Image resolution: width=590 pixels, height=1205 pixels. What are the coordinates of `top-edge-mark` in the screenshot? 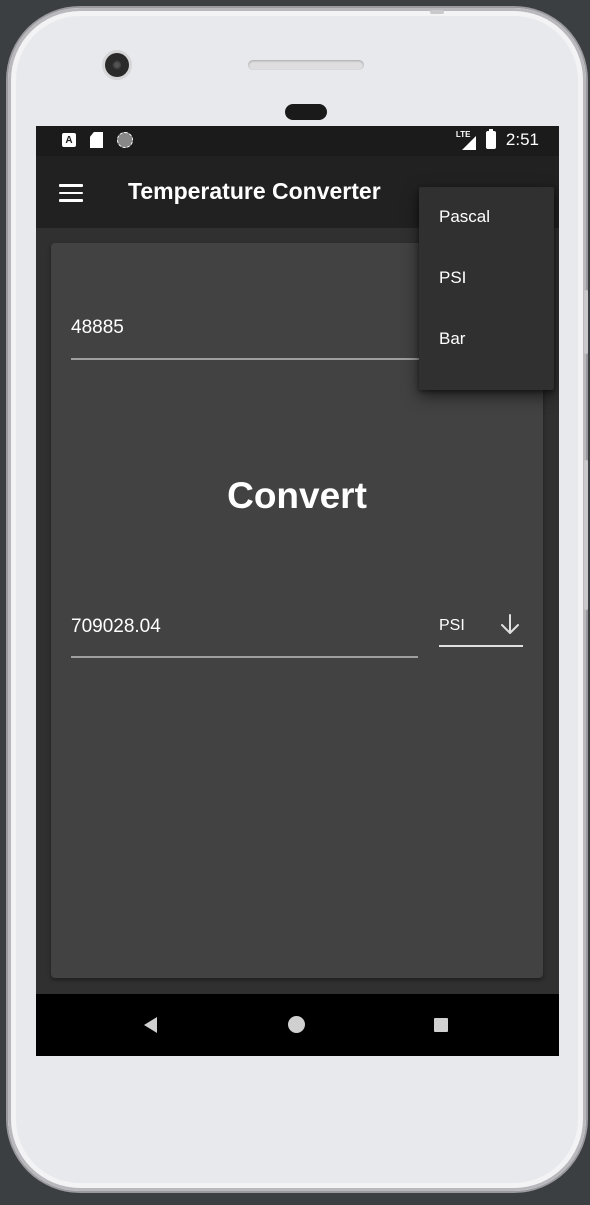 It's located at (437, 12).